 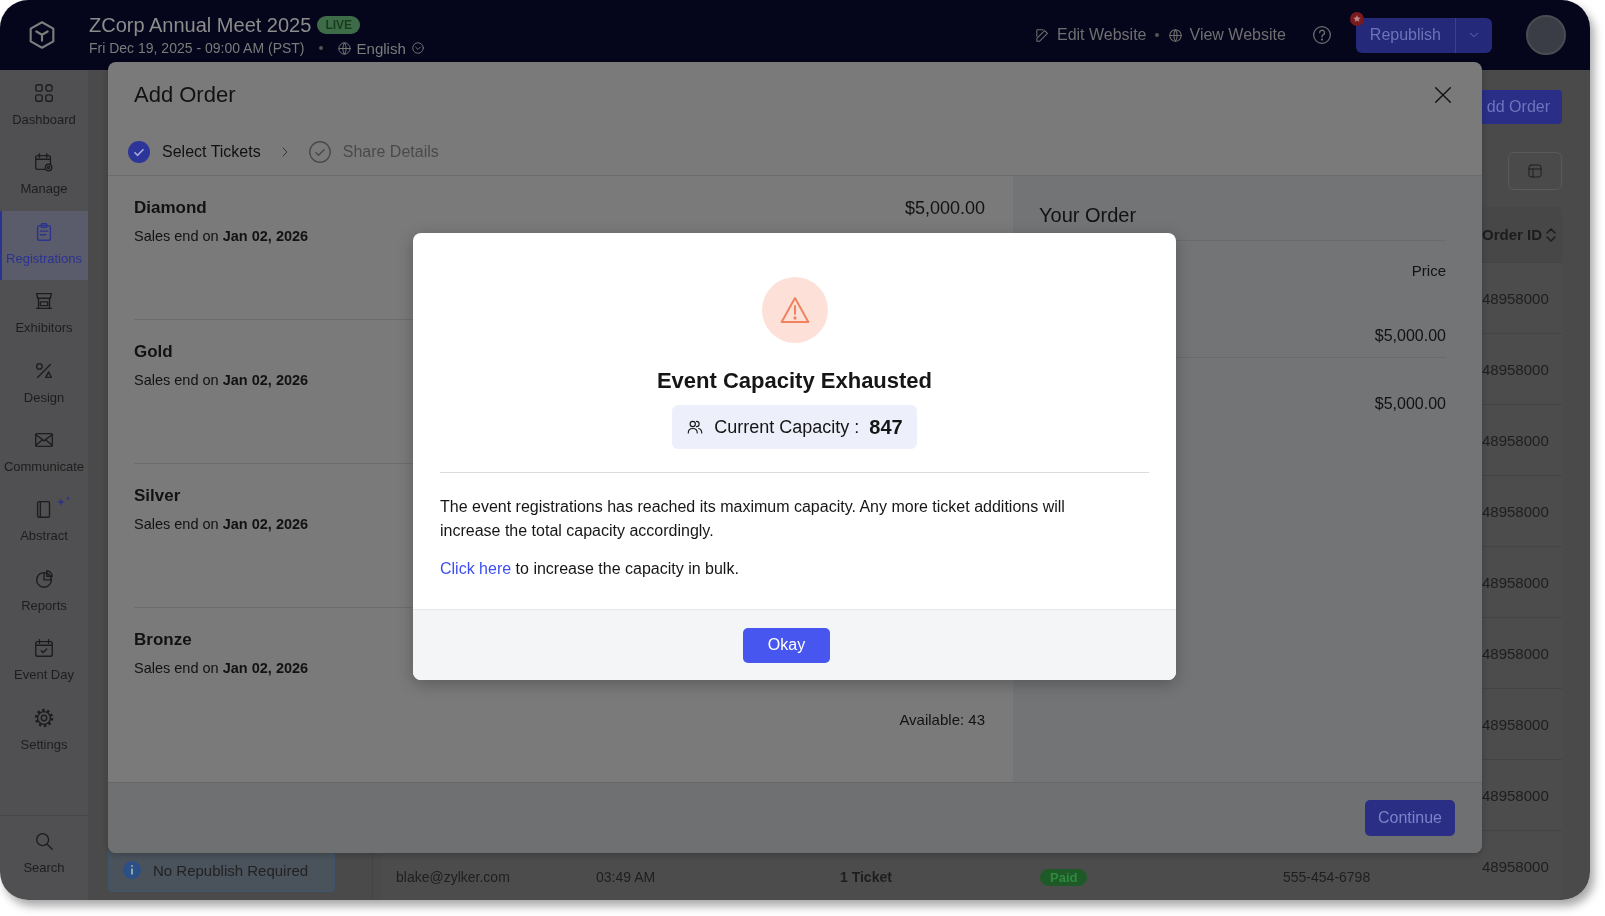 I want to click on people-icon, so click(x=695, y=427).